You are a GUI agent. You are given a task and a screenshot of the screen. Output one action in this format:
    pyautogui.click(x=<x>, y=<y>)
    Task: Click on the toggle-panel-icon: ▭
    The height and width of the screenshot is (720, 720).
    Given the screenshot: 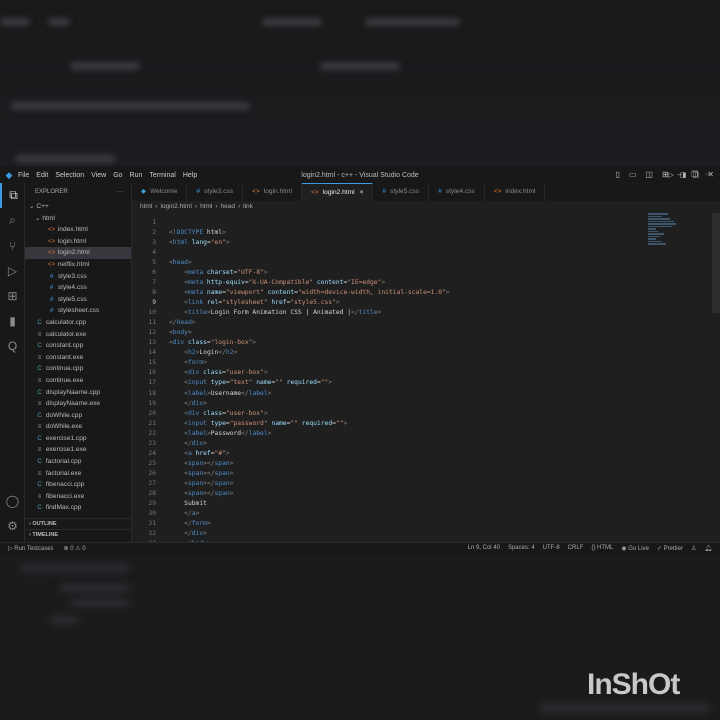 What is the action you would take?
    pyautogui.click(x=633, y=174)
    